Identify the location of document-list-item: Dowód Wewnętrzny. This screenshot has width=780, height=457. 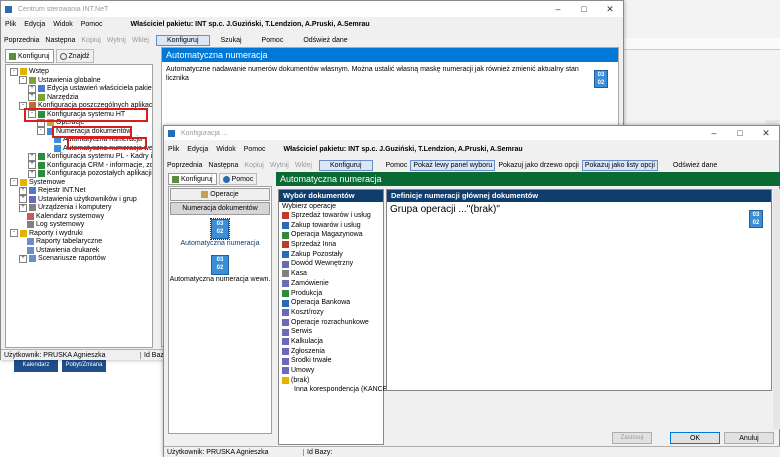
(332, 264).